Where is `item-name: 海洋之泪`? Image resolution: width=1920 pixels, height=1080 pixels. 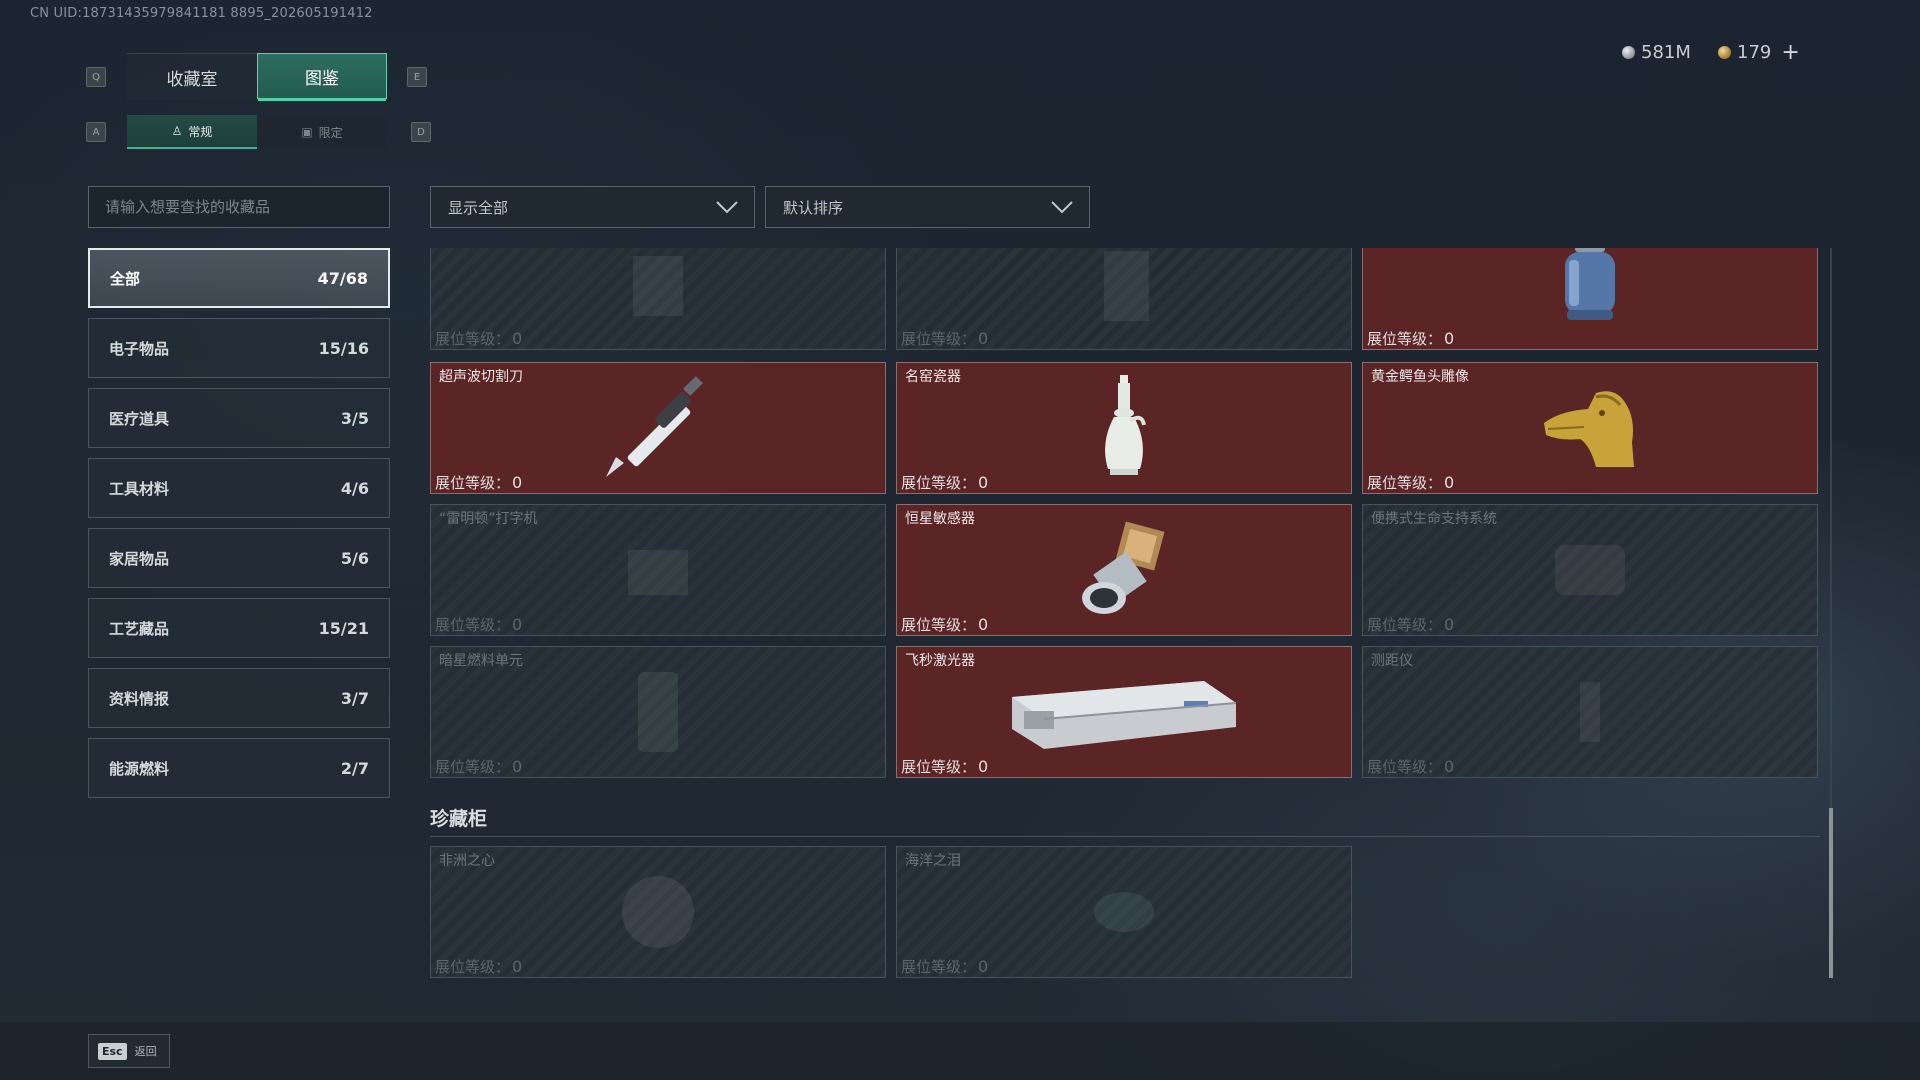
item-name: 海洋之泪 is located at coordinates (933, 861).